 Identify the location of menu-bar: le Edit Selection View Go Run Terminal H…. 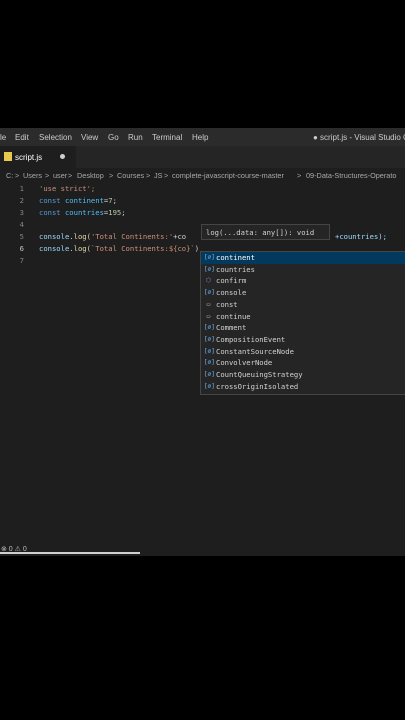
(202, 137).